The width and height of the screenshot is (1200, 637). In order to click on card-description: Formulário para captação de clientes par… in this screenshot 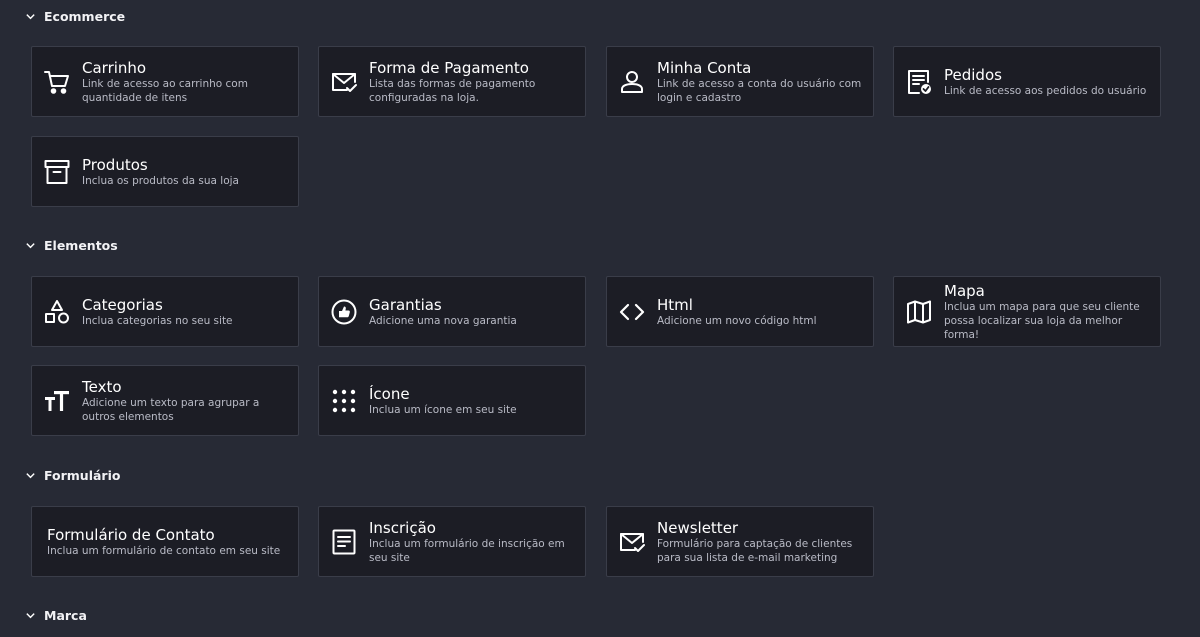, I will do `click(755, 550)`.